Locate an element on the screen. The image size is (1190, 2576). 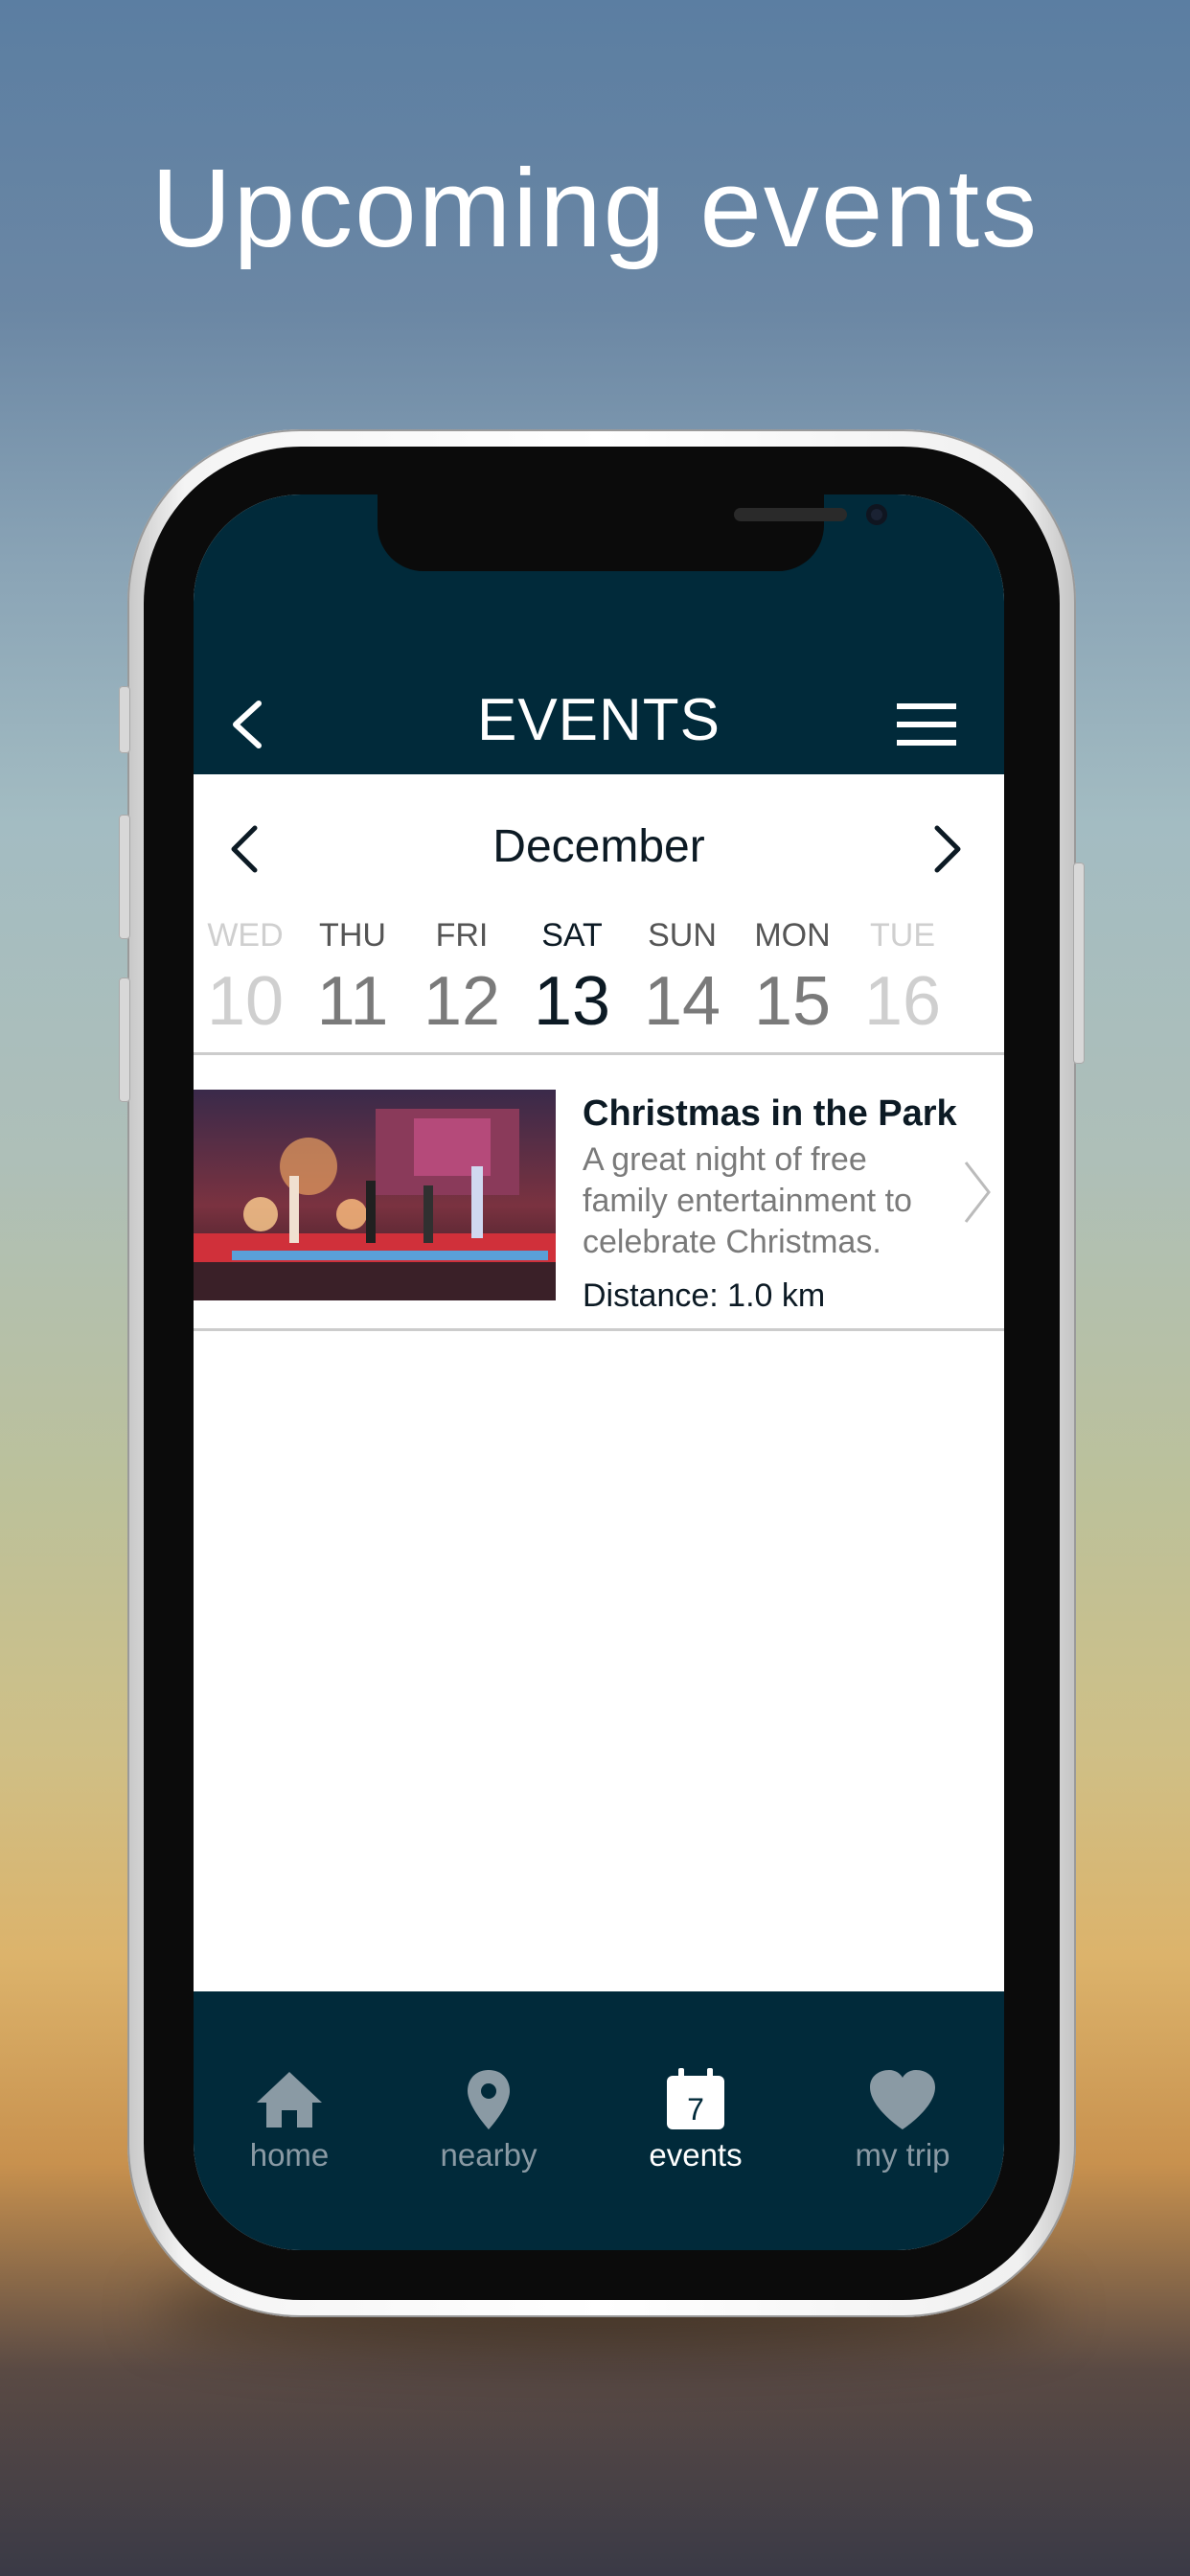
event-open-button is located at coordinates (978, 1192).